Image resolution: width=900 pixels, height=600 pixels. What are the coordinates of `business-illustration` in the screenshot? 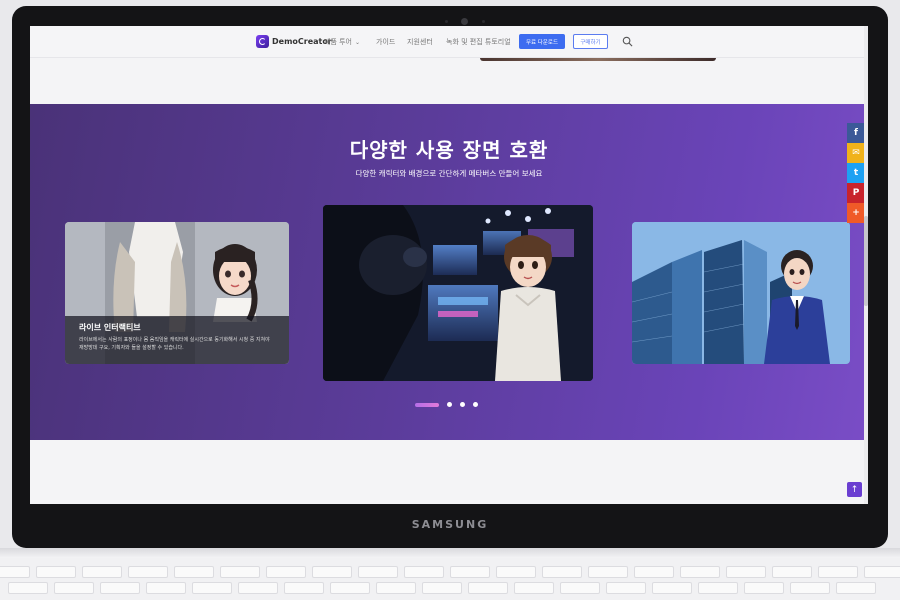 It's located at (741, 293).